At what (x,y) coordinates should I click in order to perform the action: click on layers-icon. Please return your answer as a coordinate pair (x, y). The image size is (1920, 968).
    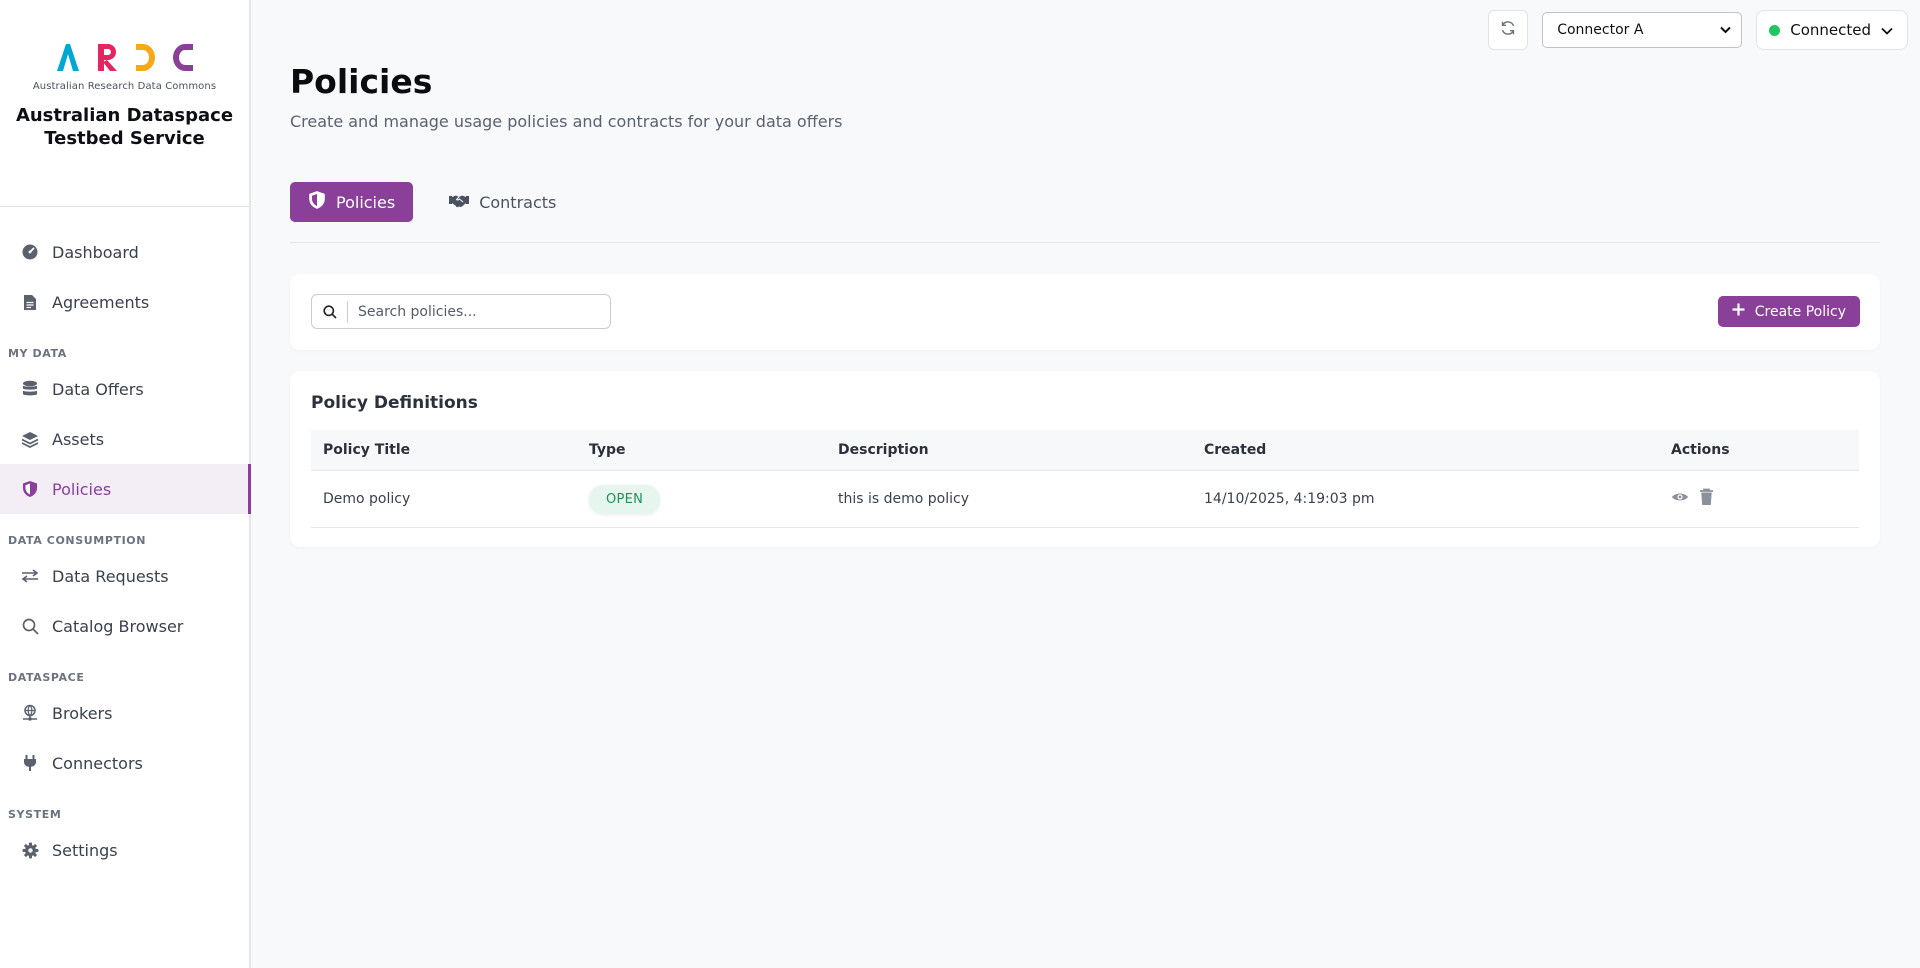
    Looking at the image, I should click on (30, 439).